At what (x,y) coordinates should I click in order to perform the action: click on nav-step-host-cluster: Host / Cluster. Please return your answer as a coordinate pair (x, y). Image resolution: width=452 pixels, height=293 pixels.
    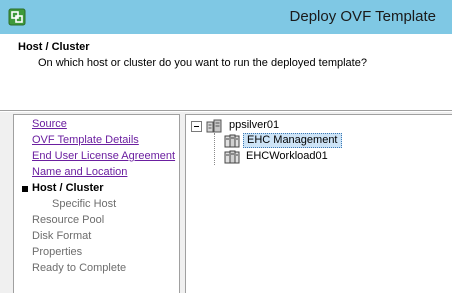
    Looking at the image, I should click on (61, 188).